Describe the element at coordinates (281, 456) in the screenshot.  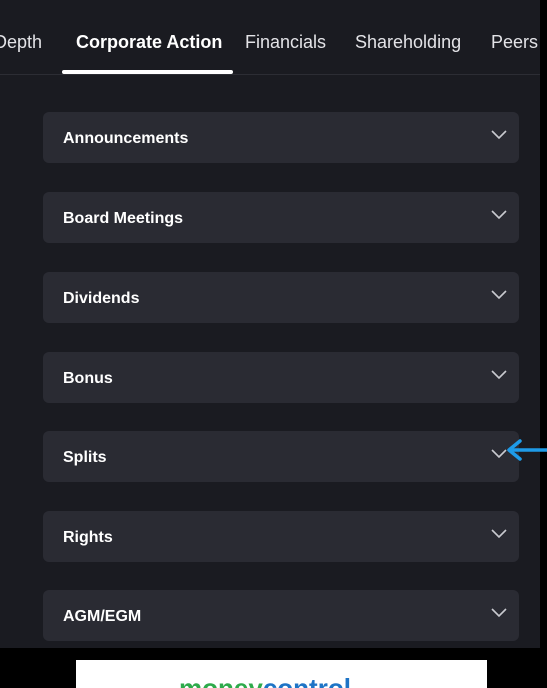
I see `section-splits: Splits` at that location.